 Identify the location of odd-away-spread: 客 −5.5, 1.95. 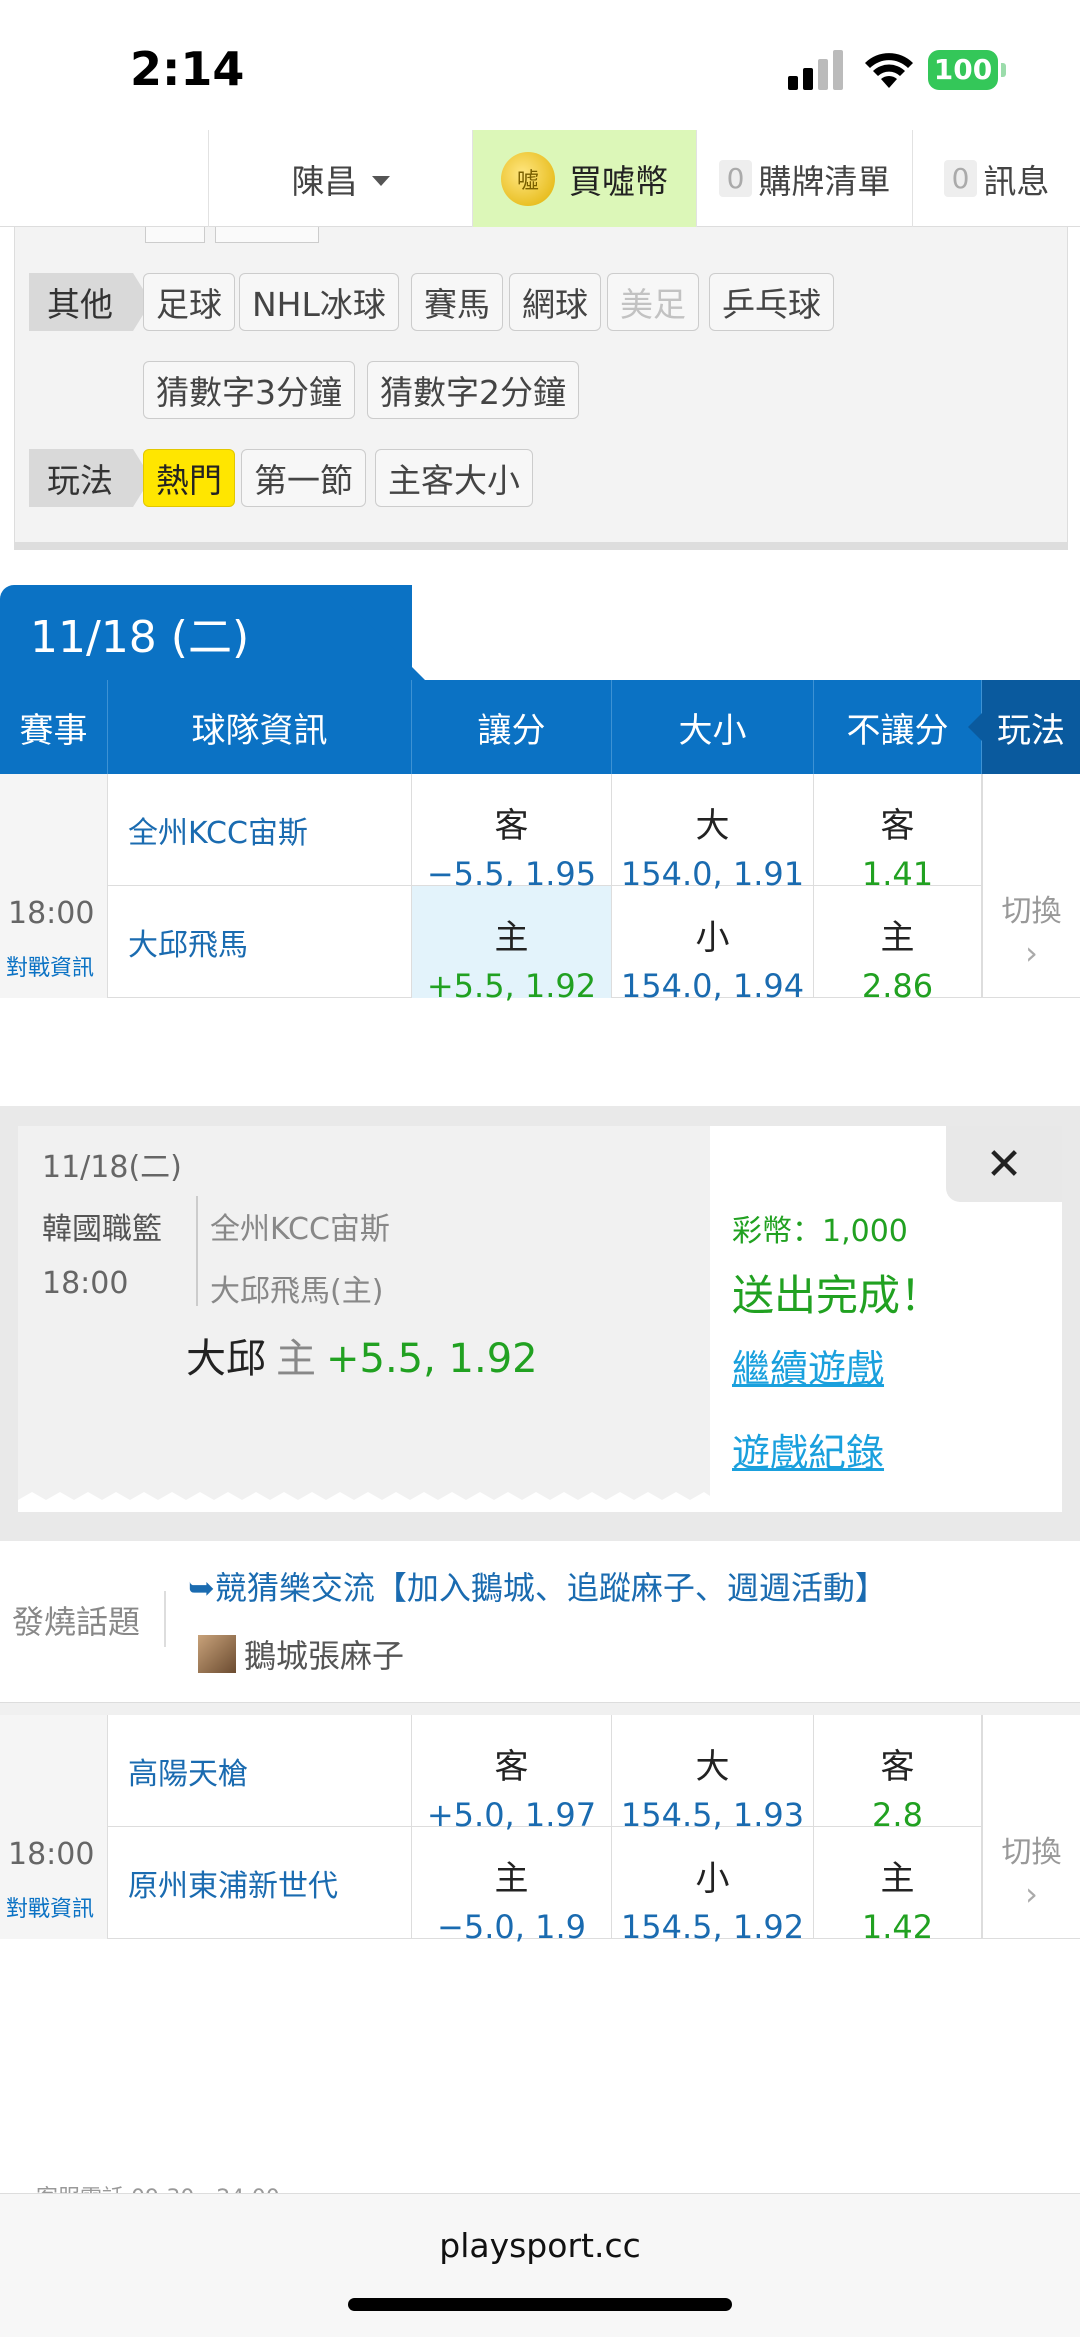
(512, 833).